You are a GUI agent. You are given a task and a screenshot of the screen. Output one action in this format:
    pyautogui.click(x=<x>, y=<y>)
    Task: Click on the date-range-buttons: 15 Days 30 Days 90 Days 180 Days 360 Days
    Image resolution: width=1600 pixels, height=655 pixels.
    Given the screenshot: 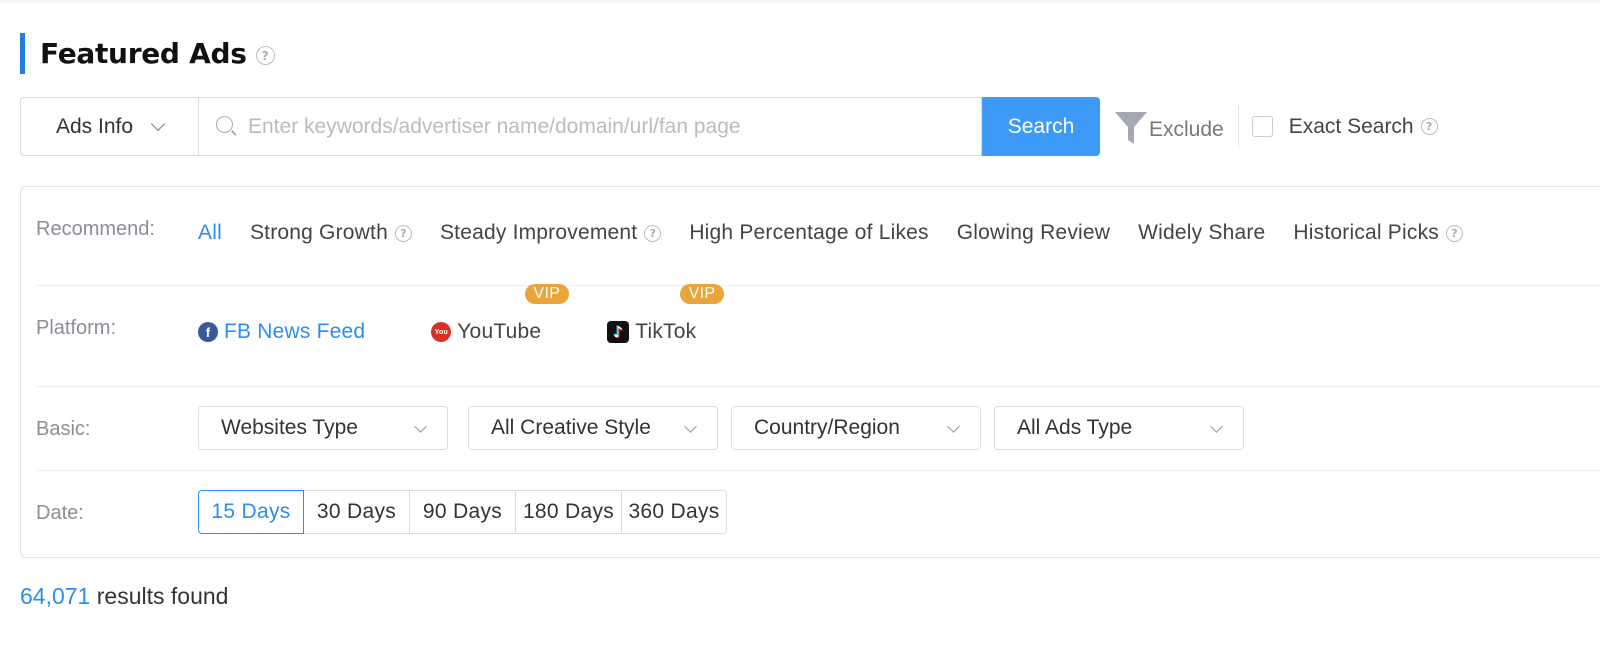 What is the action you would take?
    pyautogui.click(x=462, y=512)
    